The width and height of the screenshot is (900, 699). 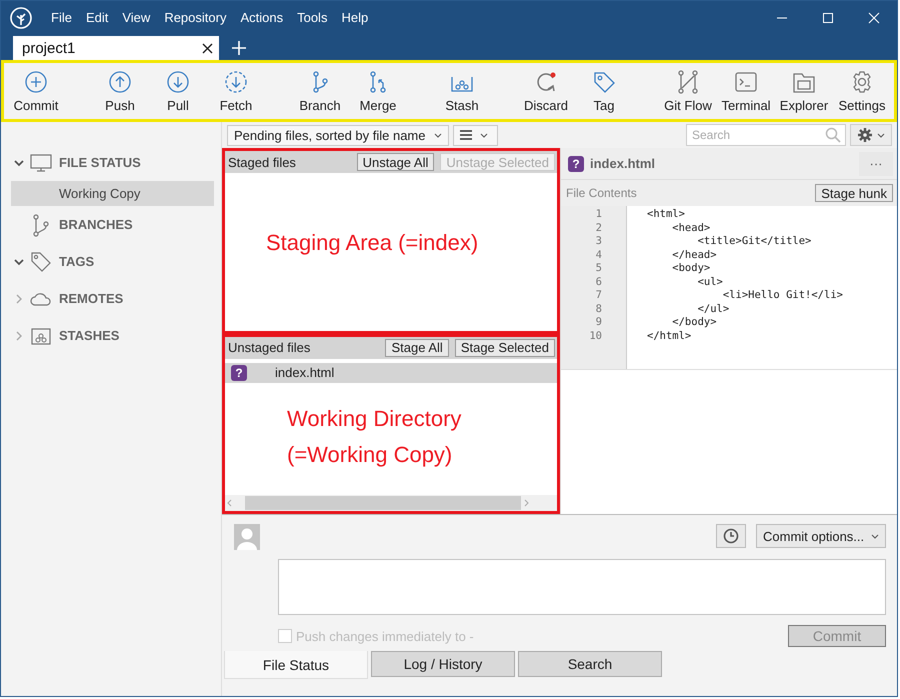 What do you see at coordinates (178, 82) in the screenshot?
I see `down-arrow-circle-icon` at bounding box center [178, 82].